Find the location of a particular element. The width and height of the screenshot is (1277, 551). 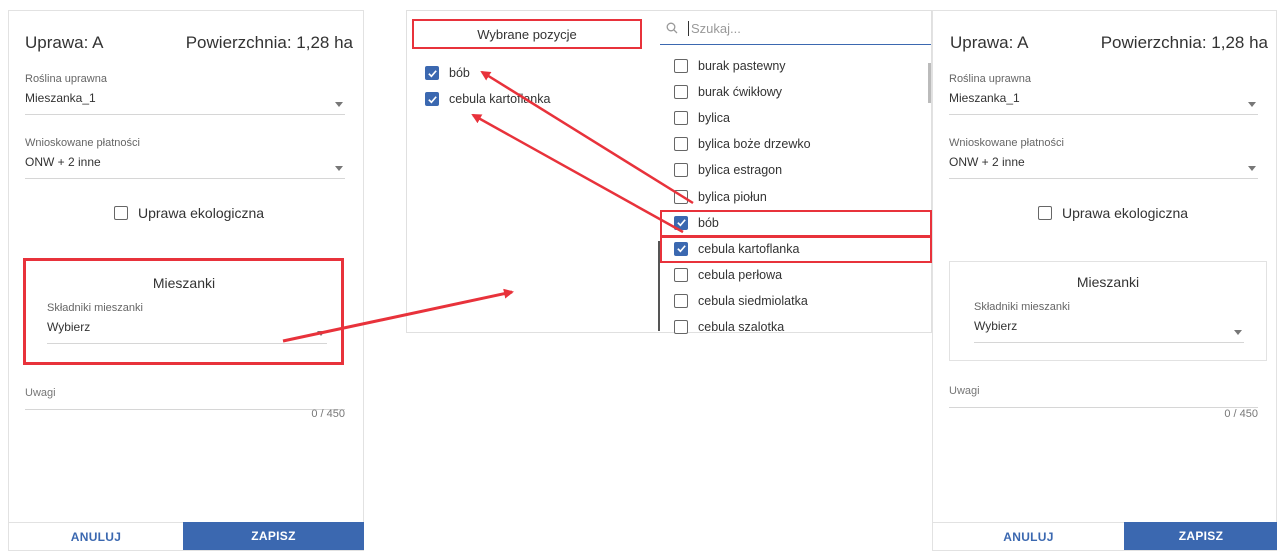

mix-components-value: Wybierz is located at coordinates (996, 326).